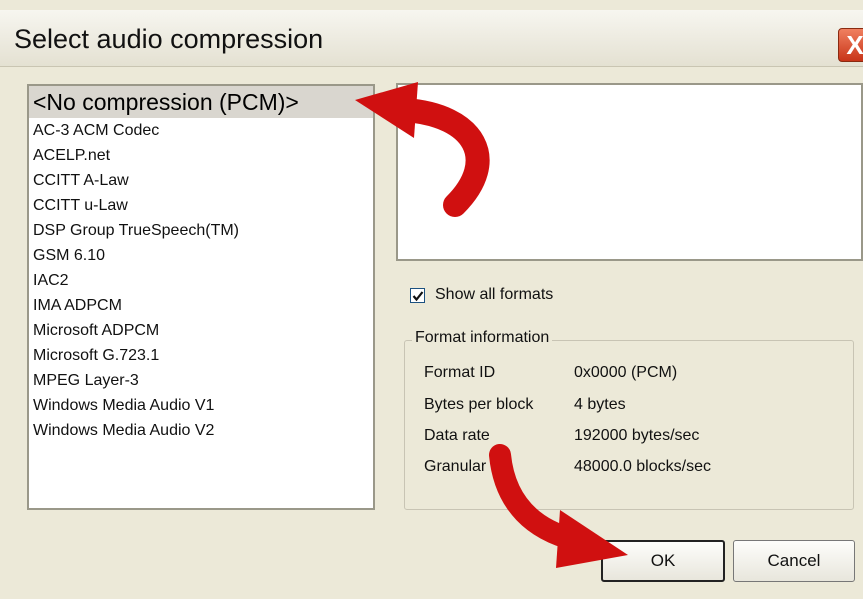 This screenshot has width=863, height=599. I want to click on show-all-formats-label: Show all formats, so click(494, 294).